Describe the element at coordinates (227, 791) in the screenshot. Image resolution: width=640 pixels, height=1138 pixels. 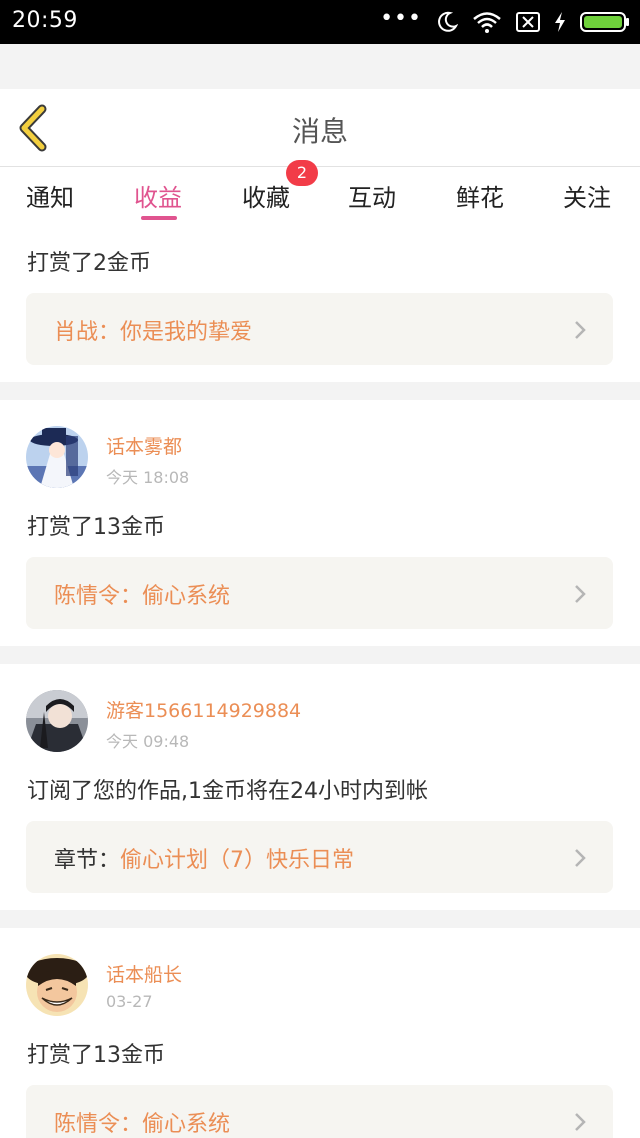
I see `message-action-text: 订阅了您的作品,1金币将在24小时内到帐` at that location.